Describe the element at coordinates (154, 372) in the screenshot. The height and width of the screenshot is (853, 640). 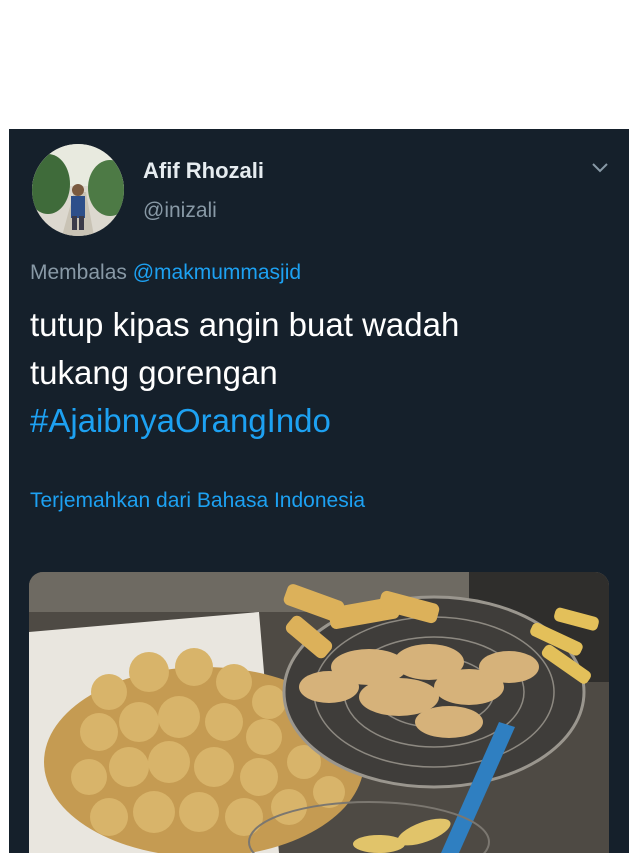
I see `tweet-text-line: tukang gorengan` at that location.